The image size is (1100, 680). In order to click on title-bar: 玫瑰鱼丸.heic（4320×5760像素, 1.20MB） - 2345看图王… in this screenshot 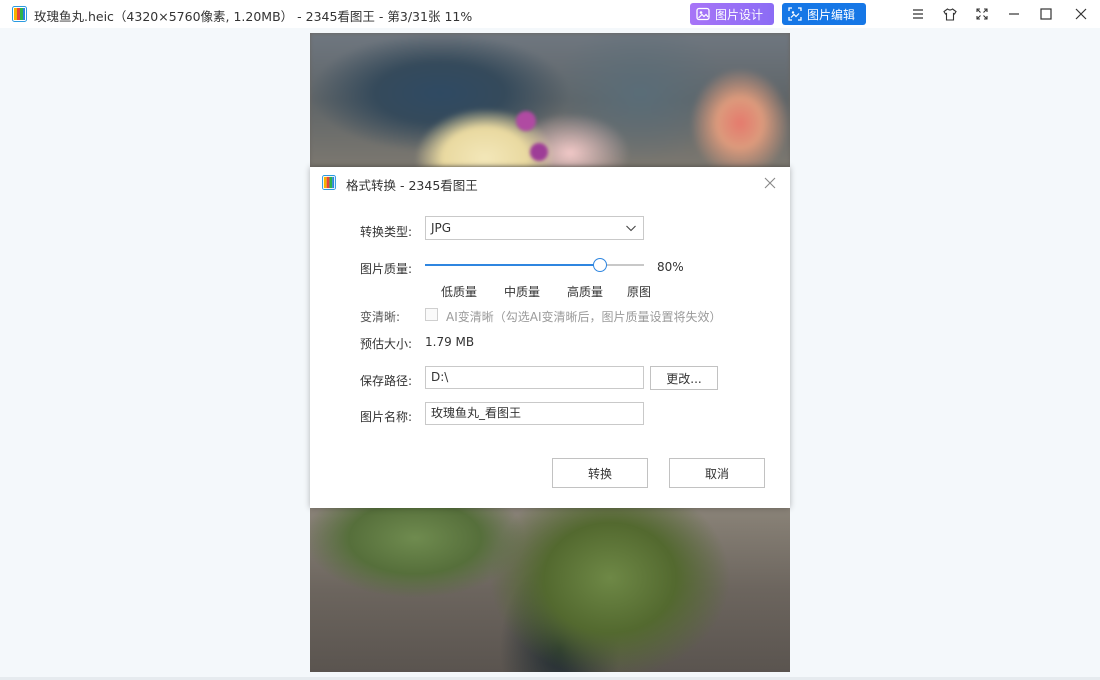, I will do `click(550, 14)`.